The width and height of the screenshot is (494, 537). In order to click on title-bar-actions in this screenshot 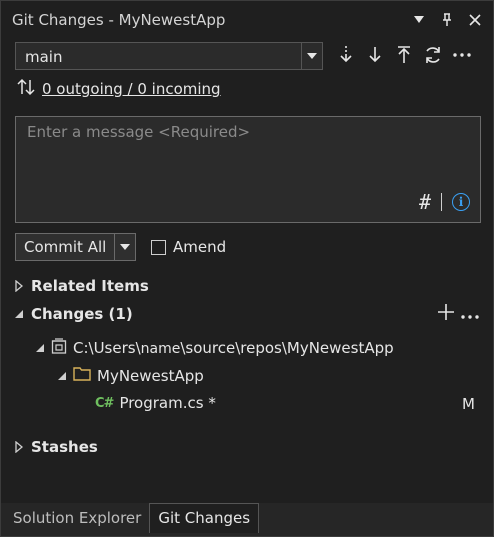, I will do `click(447, 20)`.